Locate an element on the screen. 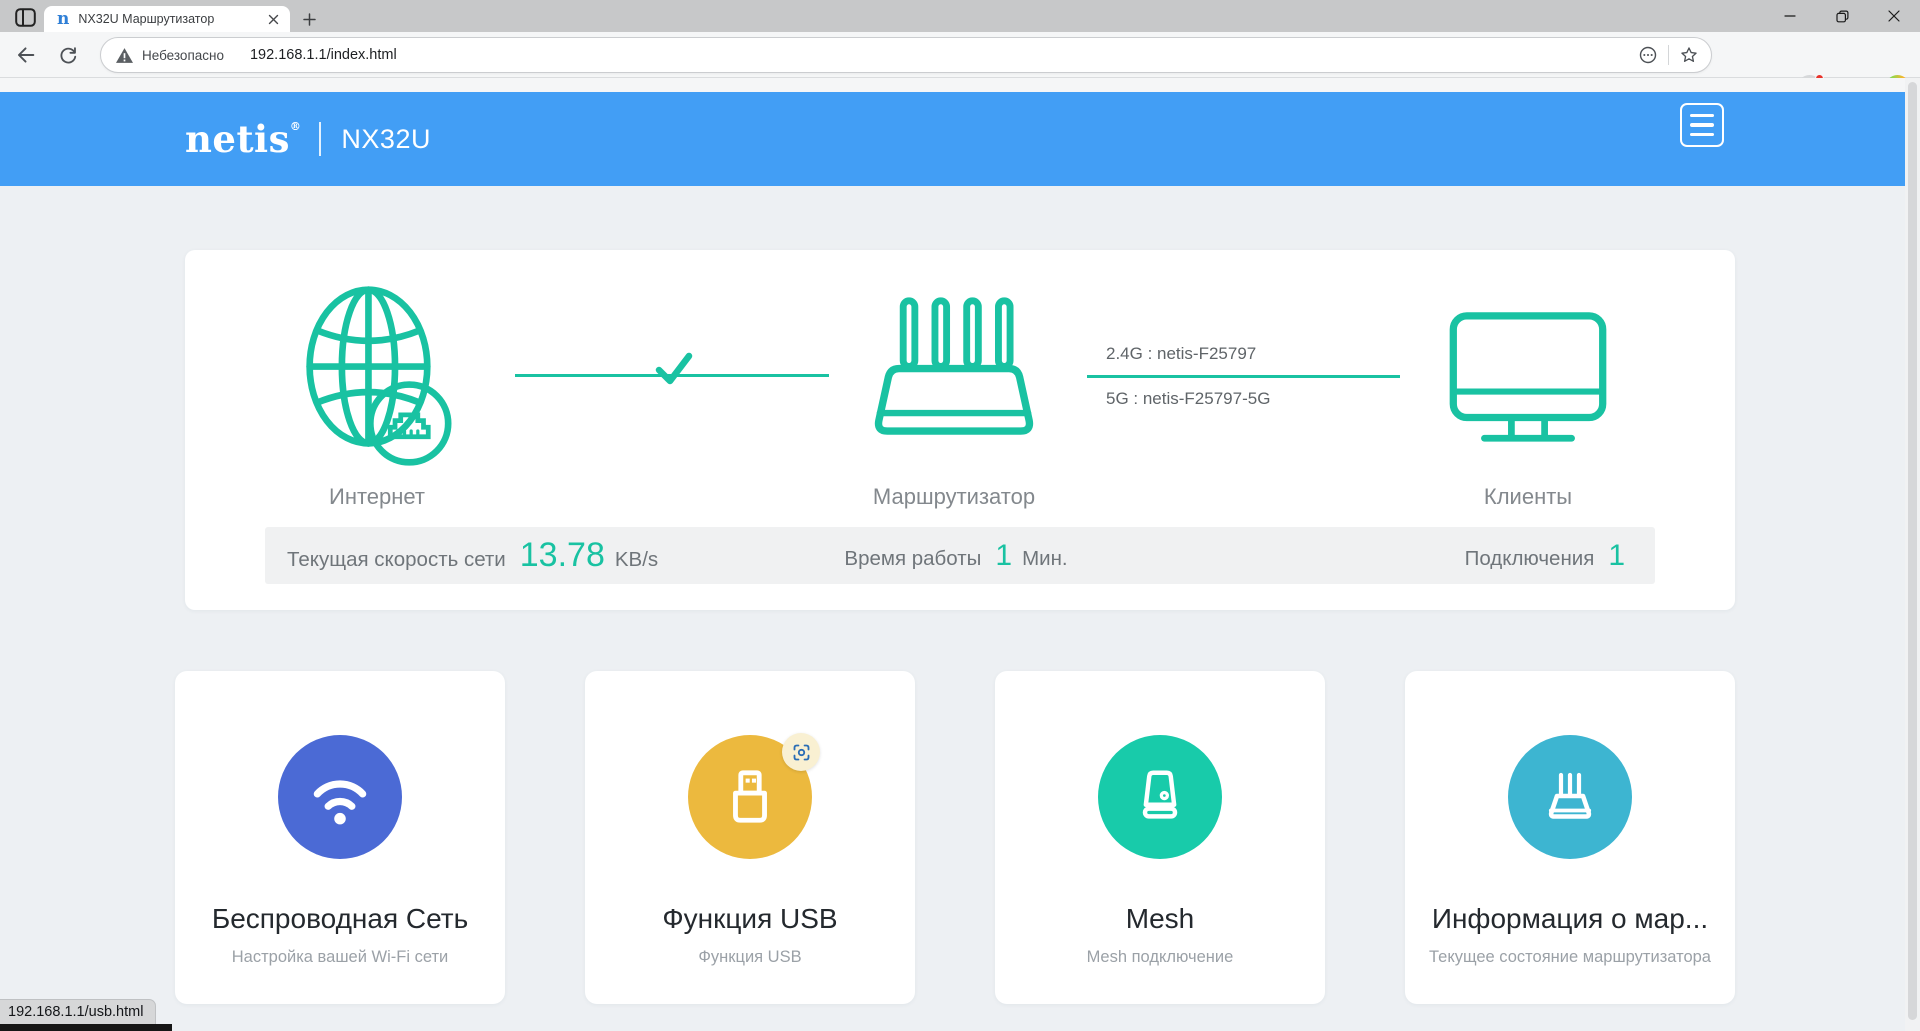 The width and height of the screenshot is (1920, 1031). browser-titlebar: n NX32U Маршрутизатор is located at coordinates (960, 16).